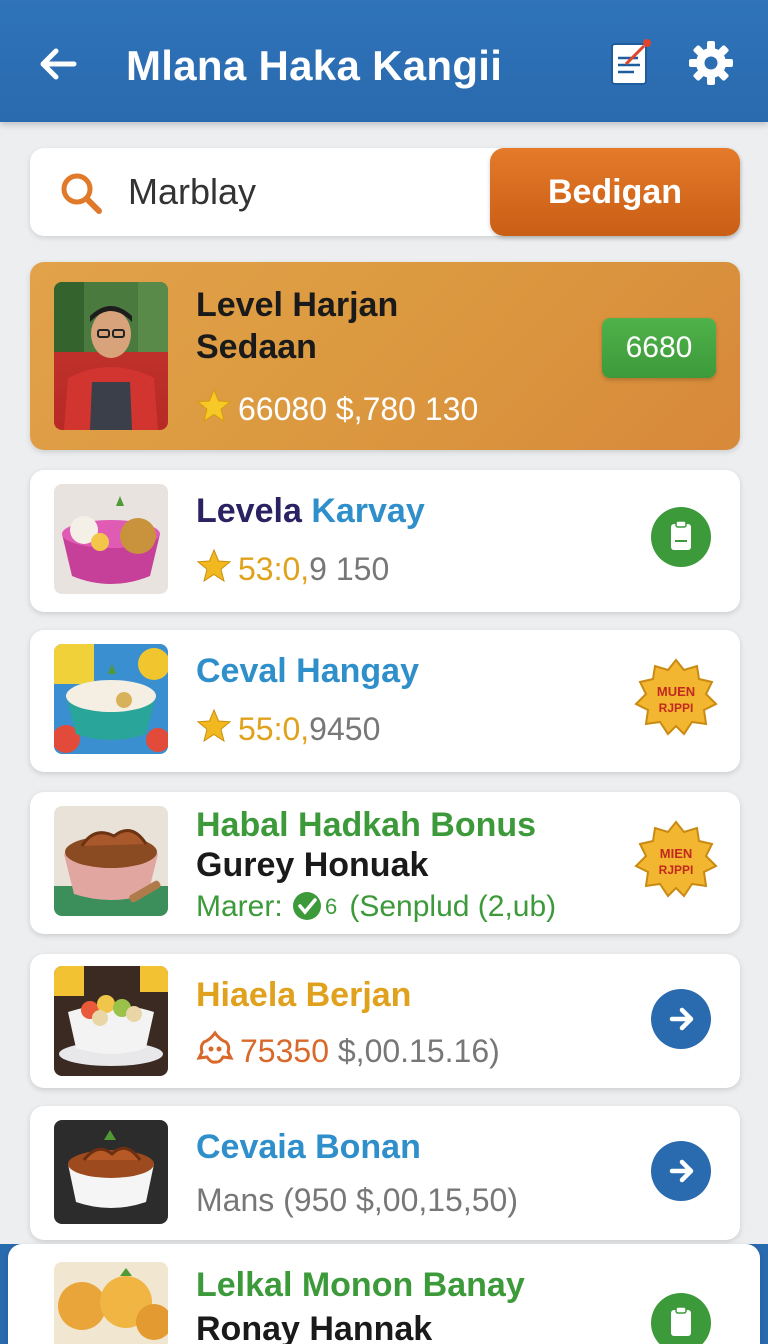 The image size is (768, 1344). Describe the element at coordinates (358, 409) in the screenshot. I see `featured-meta-text: 66080 $,780 130` at that location.